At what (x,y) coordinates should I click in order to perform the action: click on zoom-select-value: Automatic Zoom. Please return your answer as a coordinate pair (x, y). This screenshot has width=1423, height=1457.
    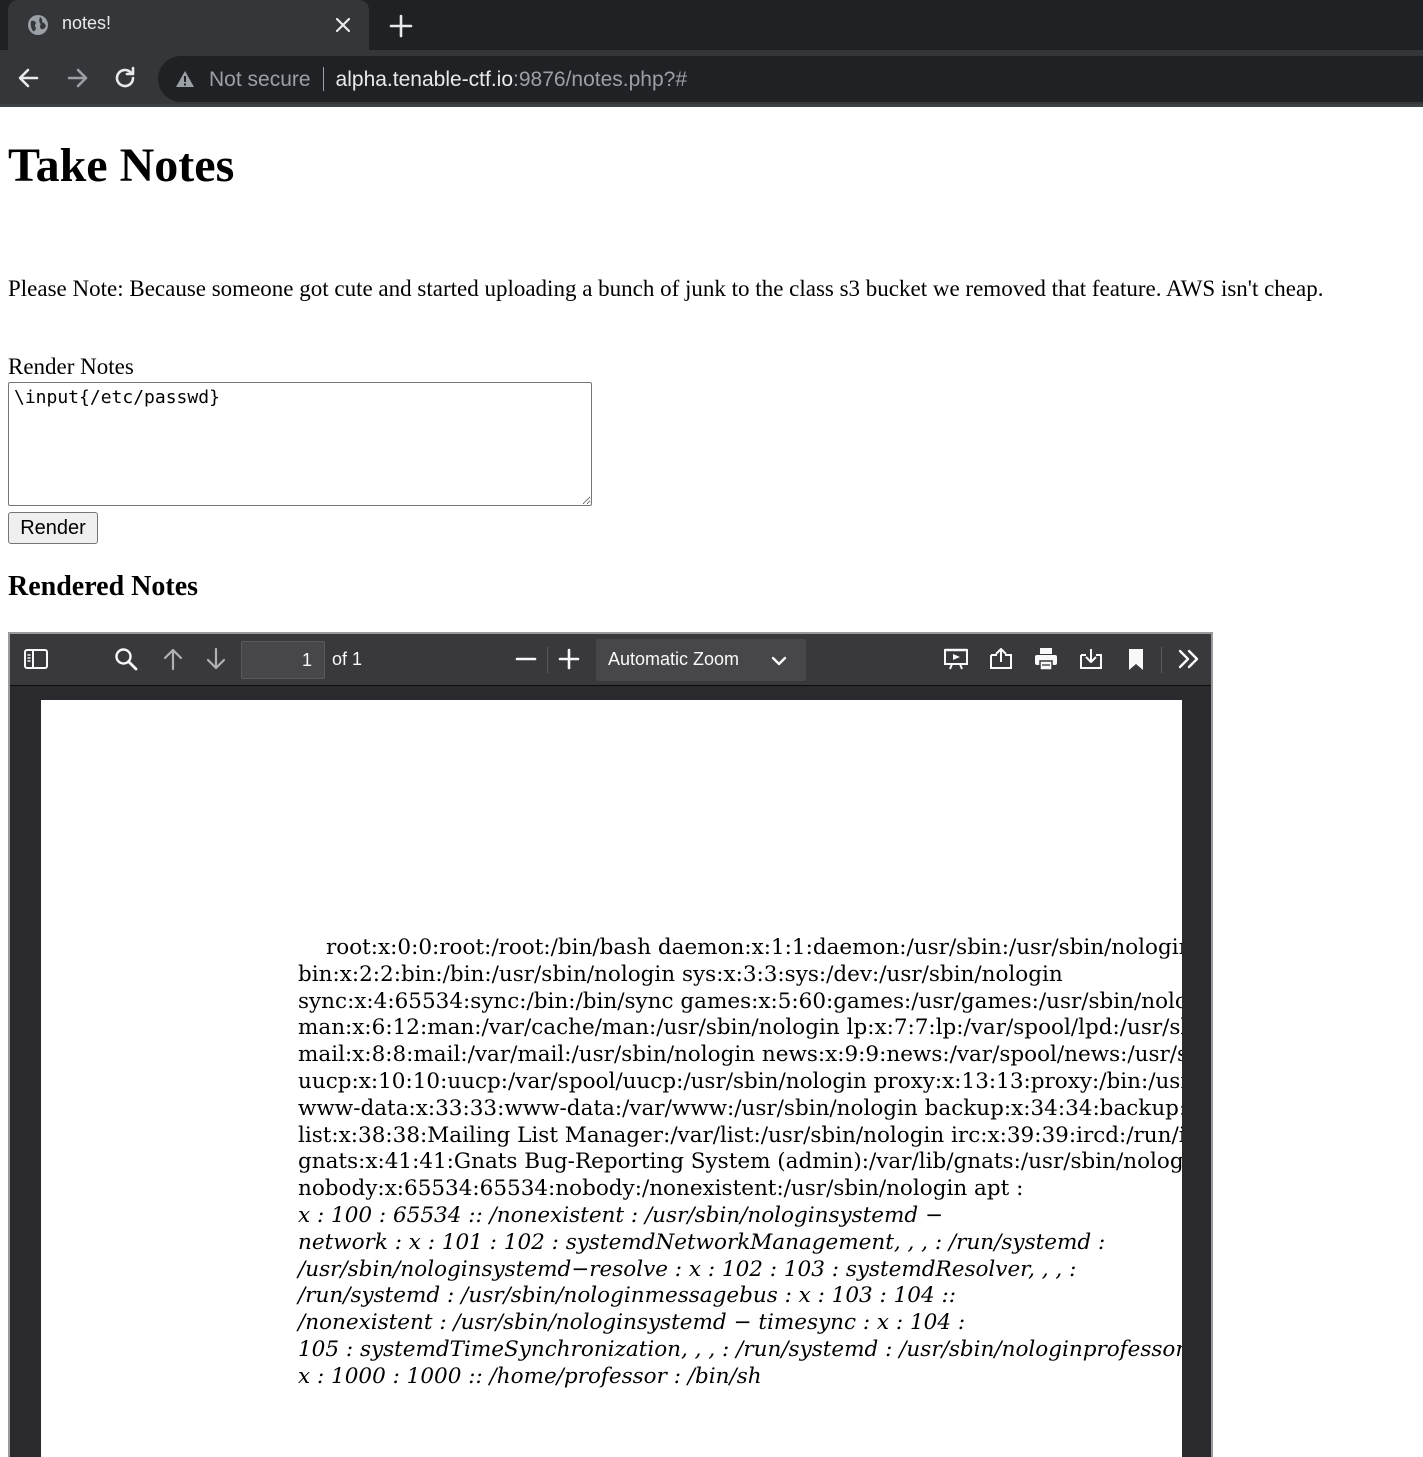
    Looking at the image, I should click on (674, 659).